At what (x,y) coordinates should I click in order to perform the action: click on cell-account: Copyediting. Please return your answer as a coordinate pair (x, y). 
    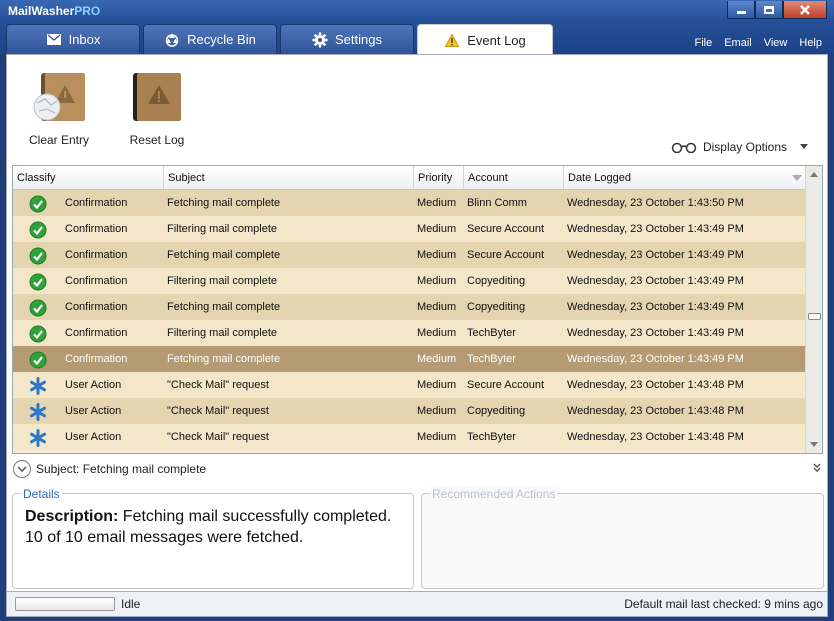
    Looking at the image, I should click on (496, 411).